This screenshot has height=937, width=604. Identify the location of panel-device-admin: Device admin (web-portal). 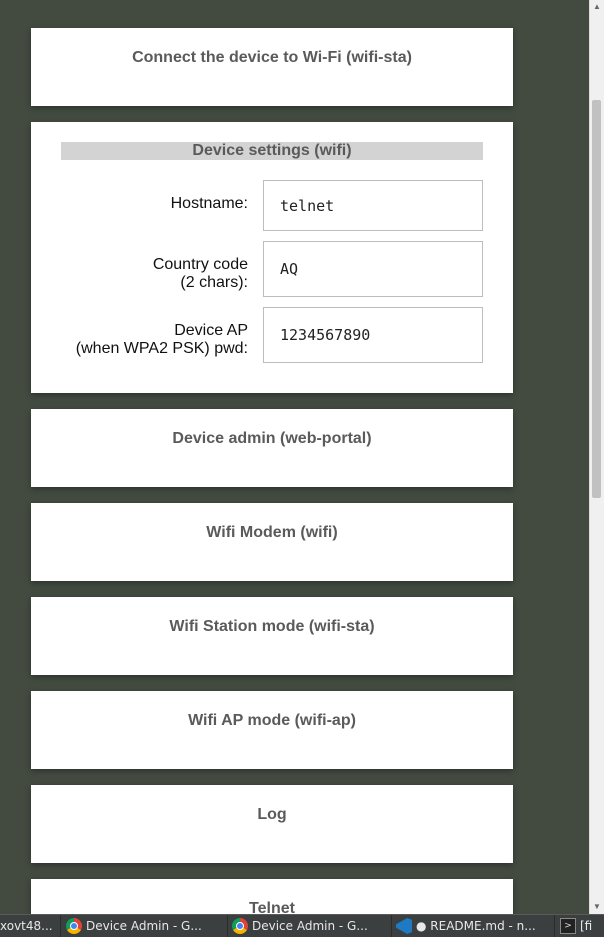
(272, 448).